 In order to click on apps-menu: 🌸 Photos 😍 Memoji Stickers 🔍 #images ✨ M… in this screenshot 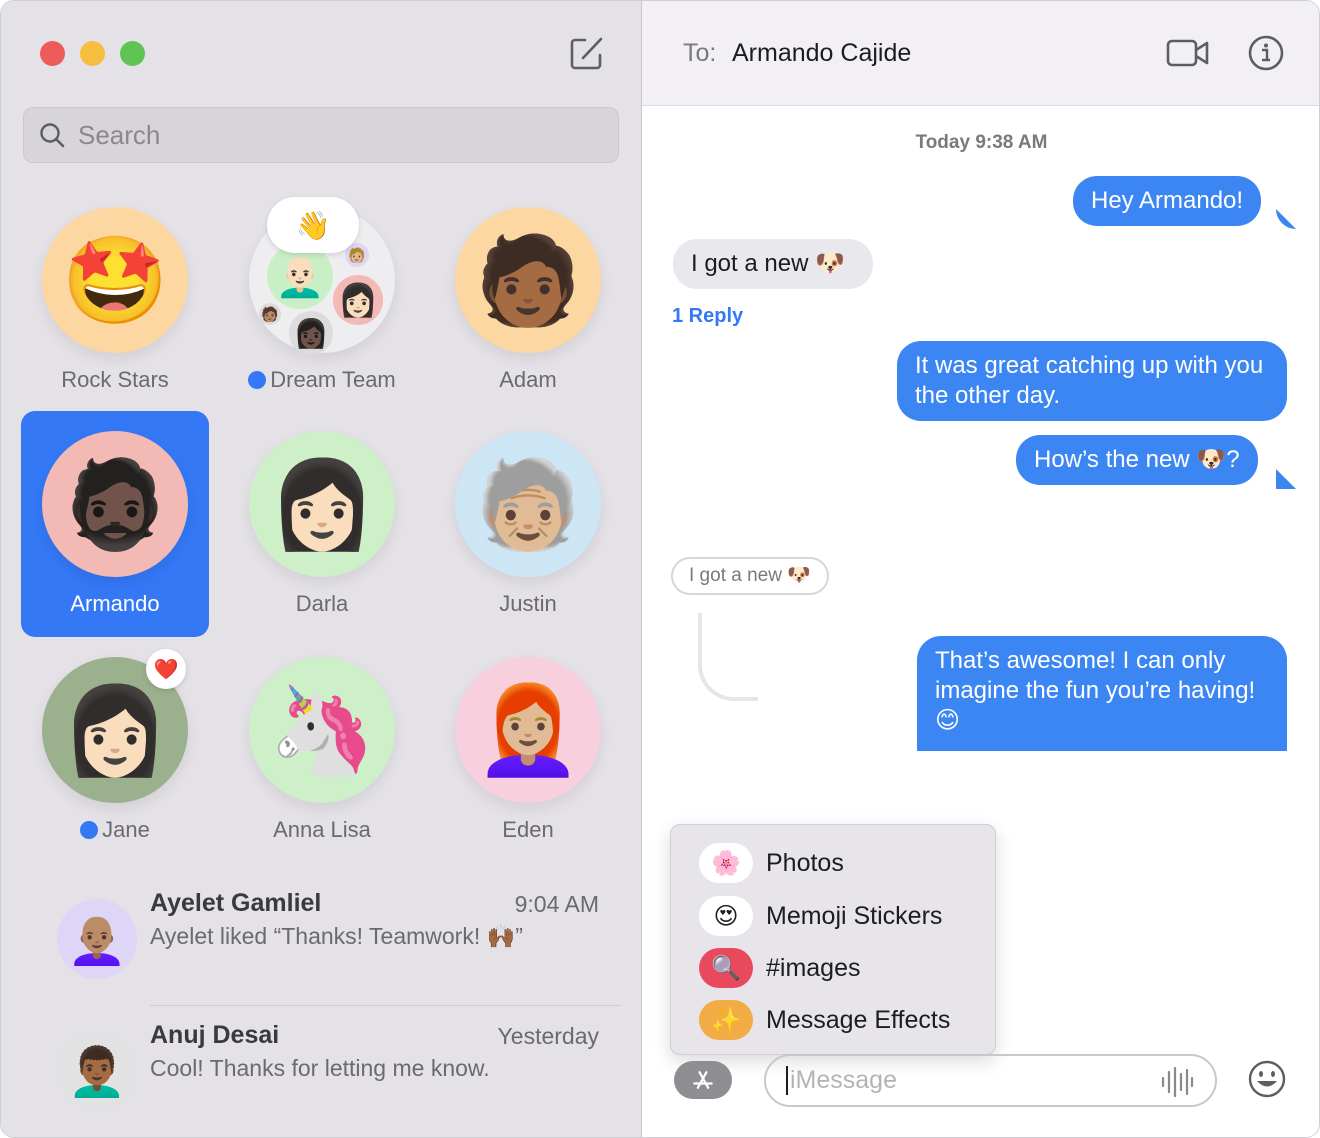, I will do `click(833, 939)`.